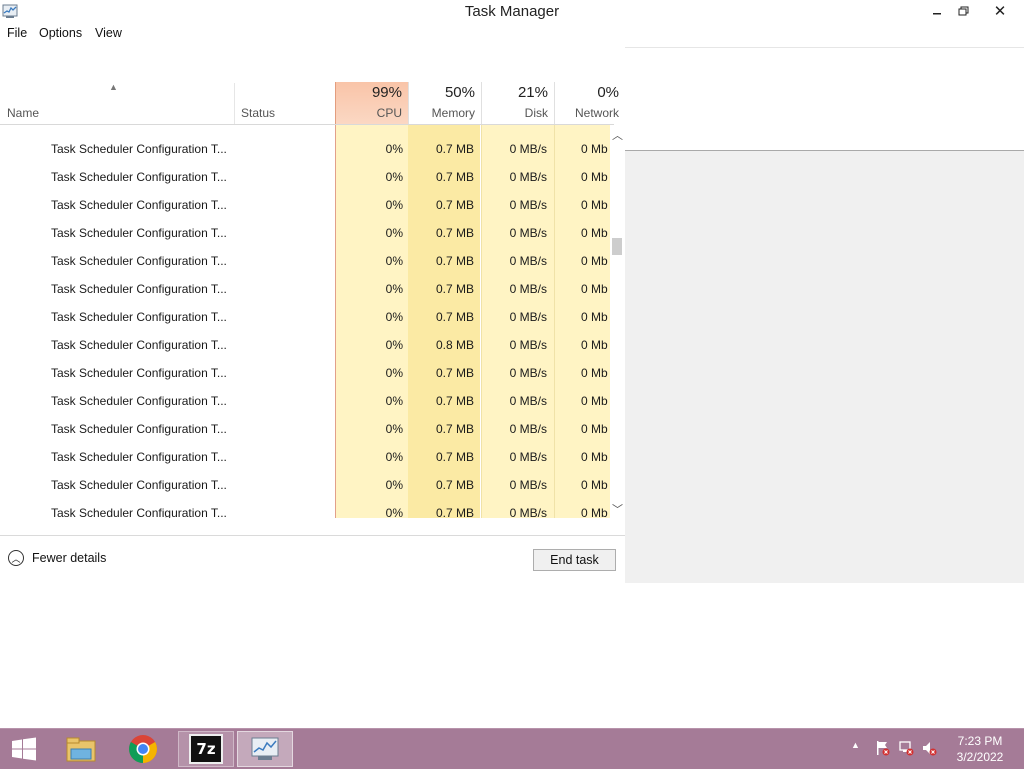 Image resolution: width=1024 pixels, height=769 pixels. Describe the element at coordinates (234, 103) in the screenshot. I see `column-divider` at that location.